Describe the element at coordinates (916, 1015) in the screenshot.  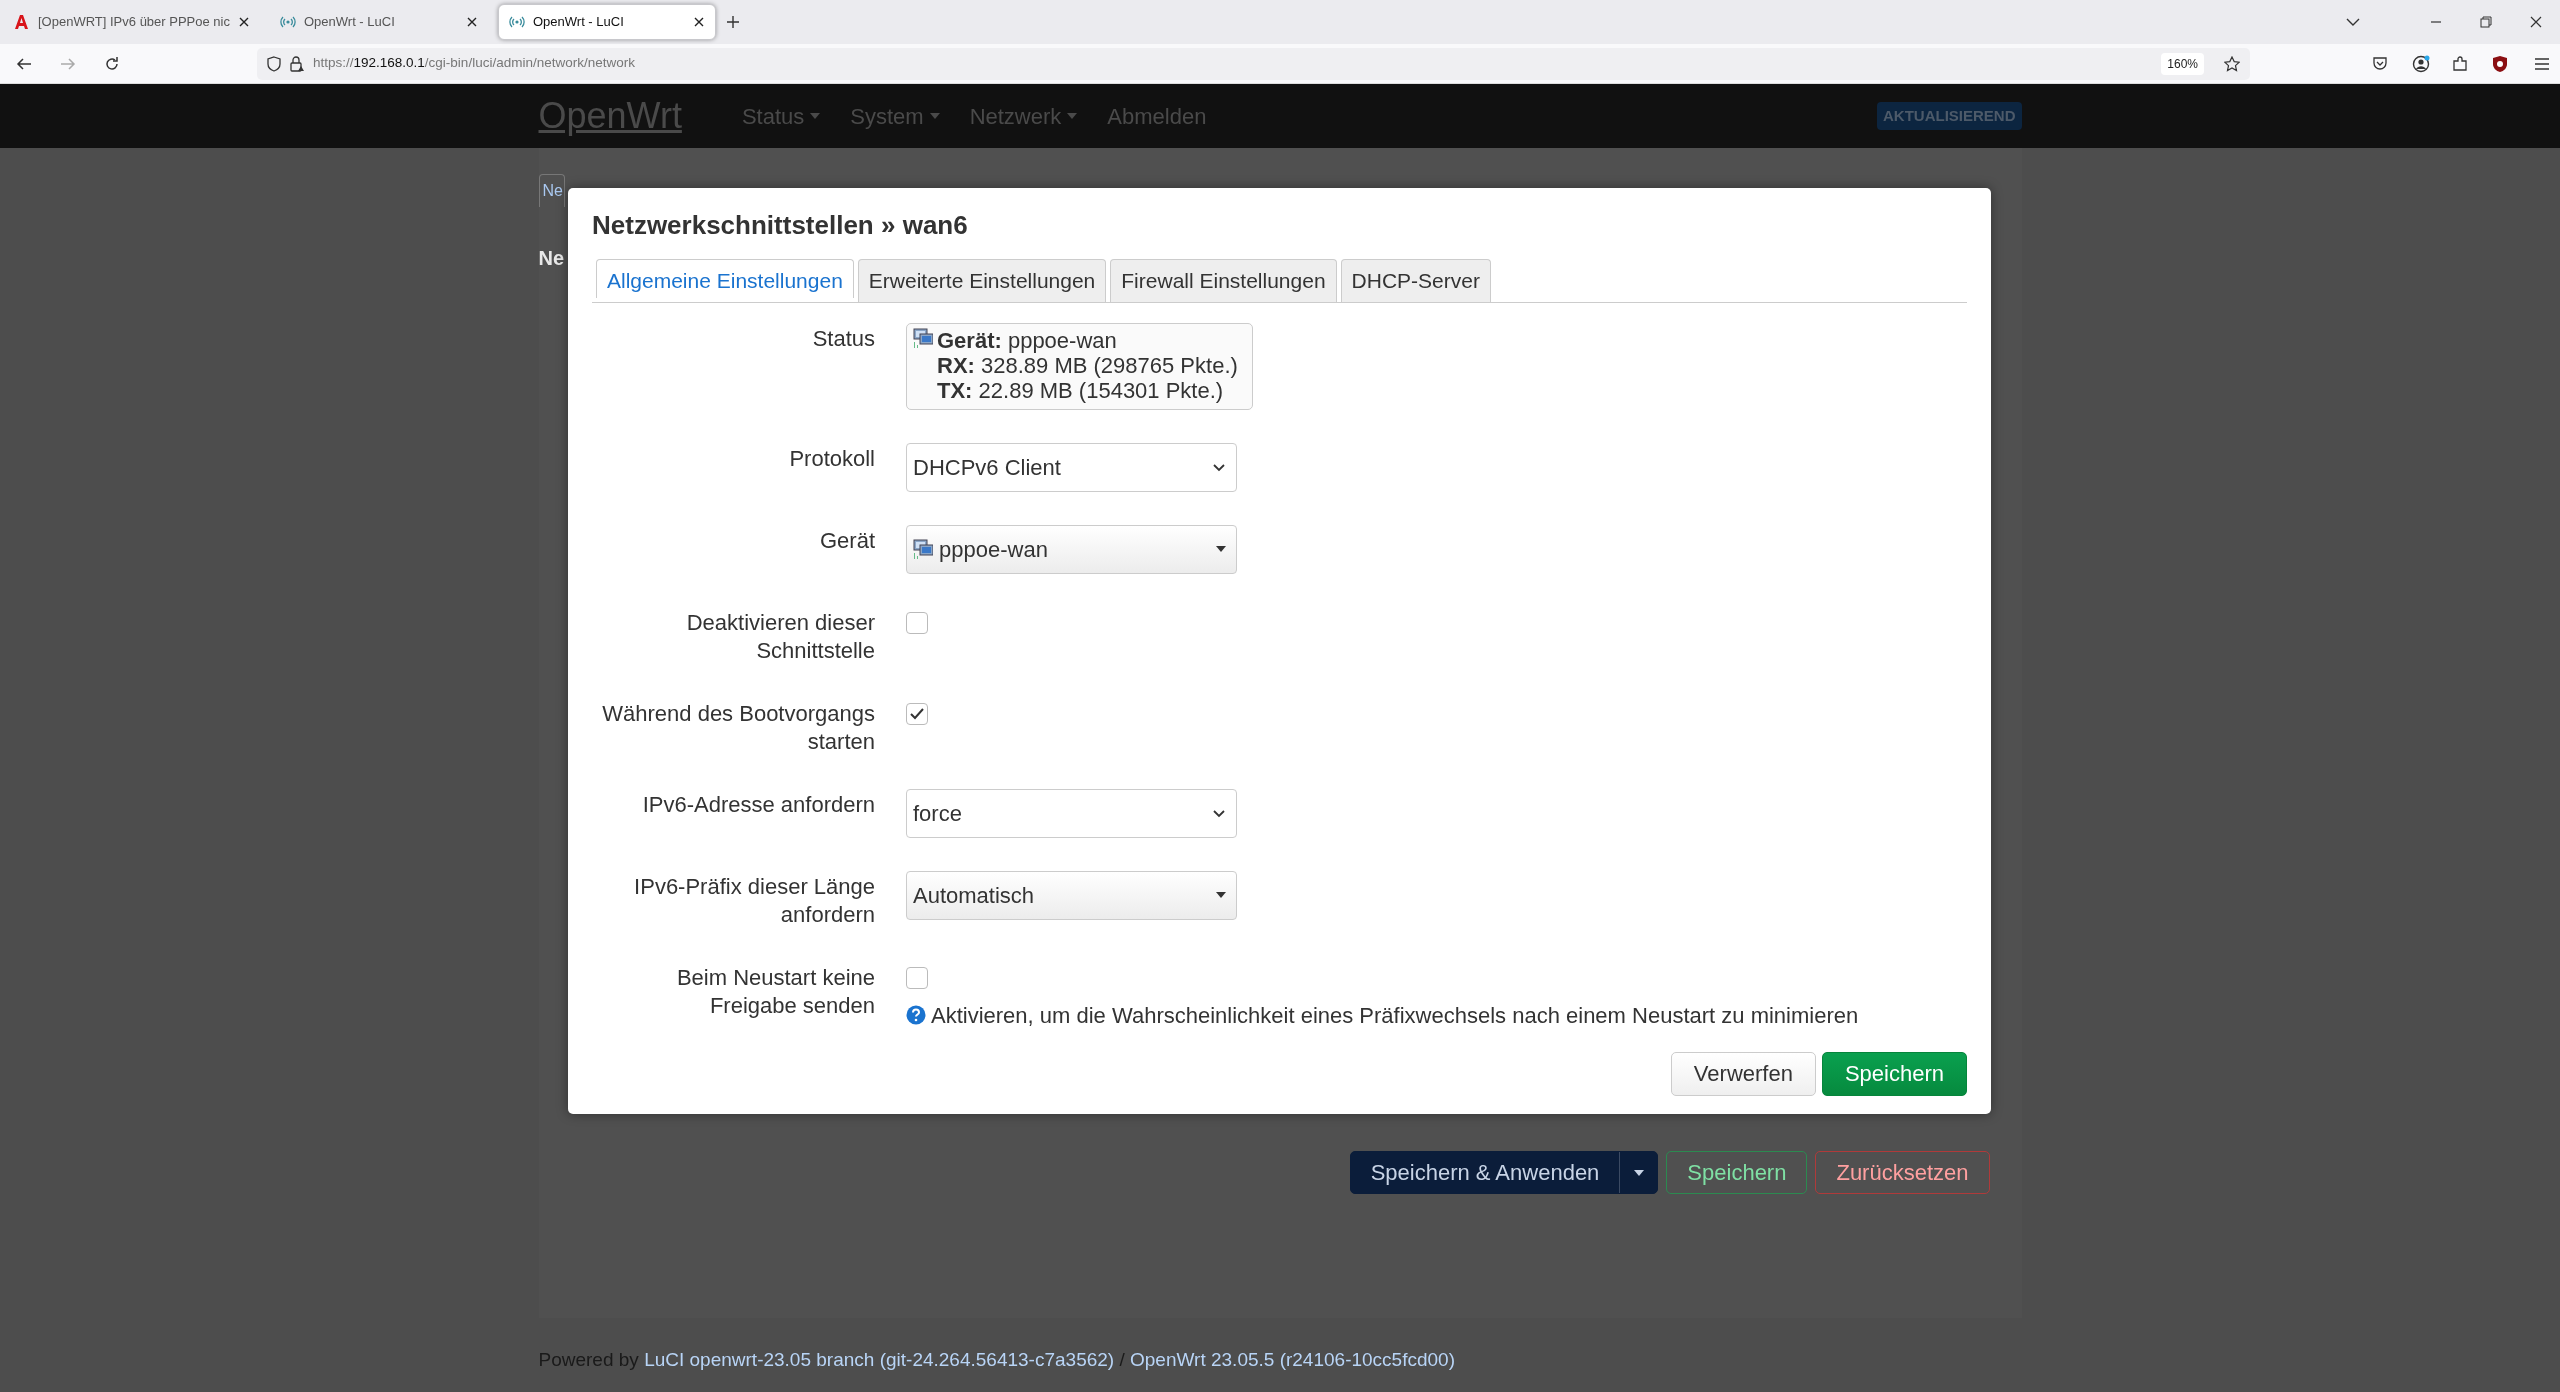
I see `help-icon` at that location.